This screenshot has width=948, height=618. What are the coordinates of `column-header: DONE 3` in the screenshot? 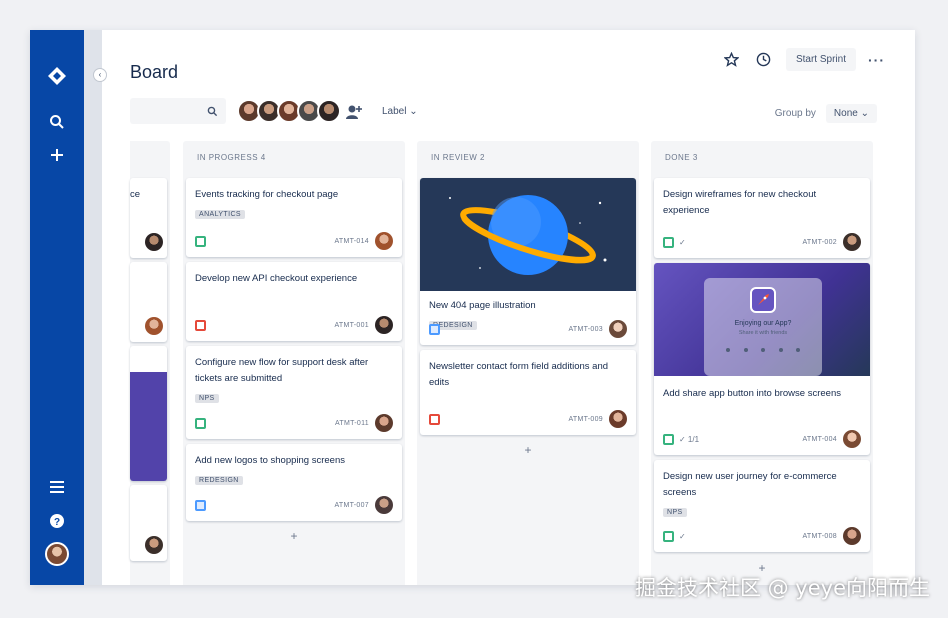 It's located at (681, 157).